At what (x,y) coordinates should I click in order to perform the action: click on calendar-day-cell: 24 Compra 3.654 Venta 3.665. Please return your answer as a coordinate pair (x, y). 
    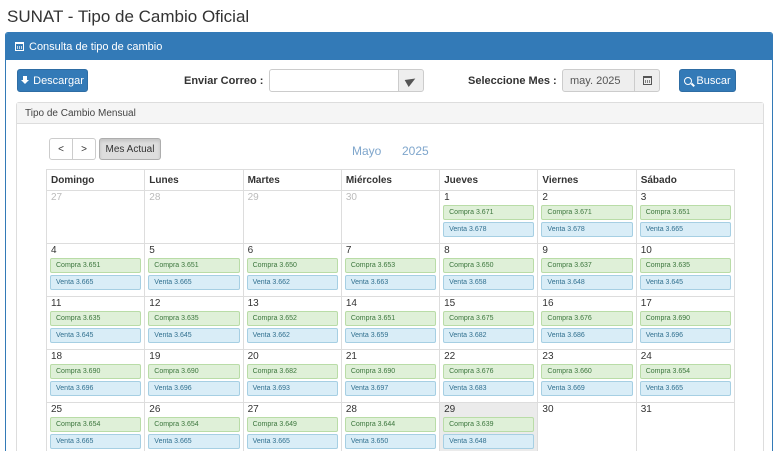
    Looking at the image, I should click on (685, 376).